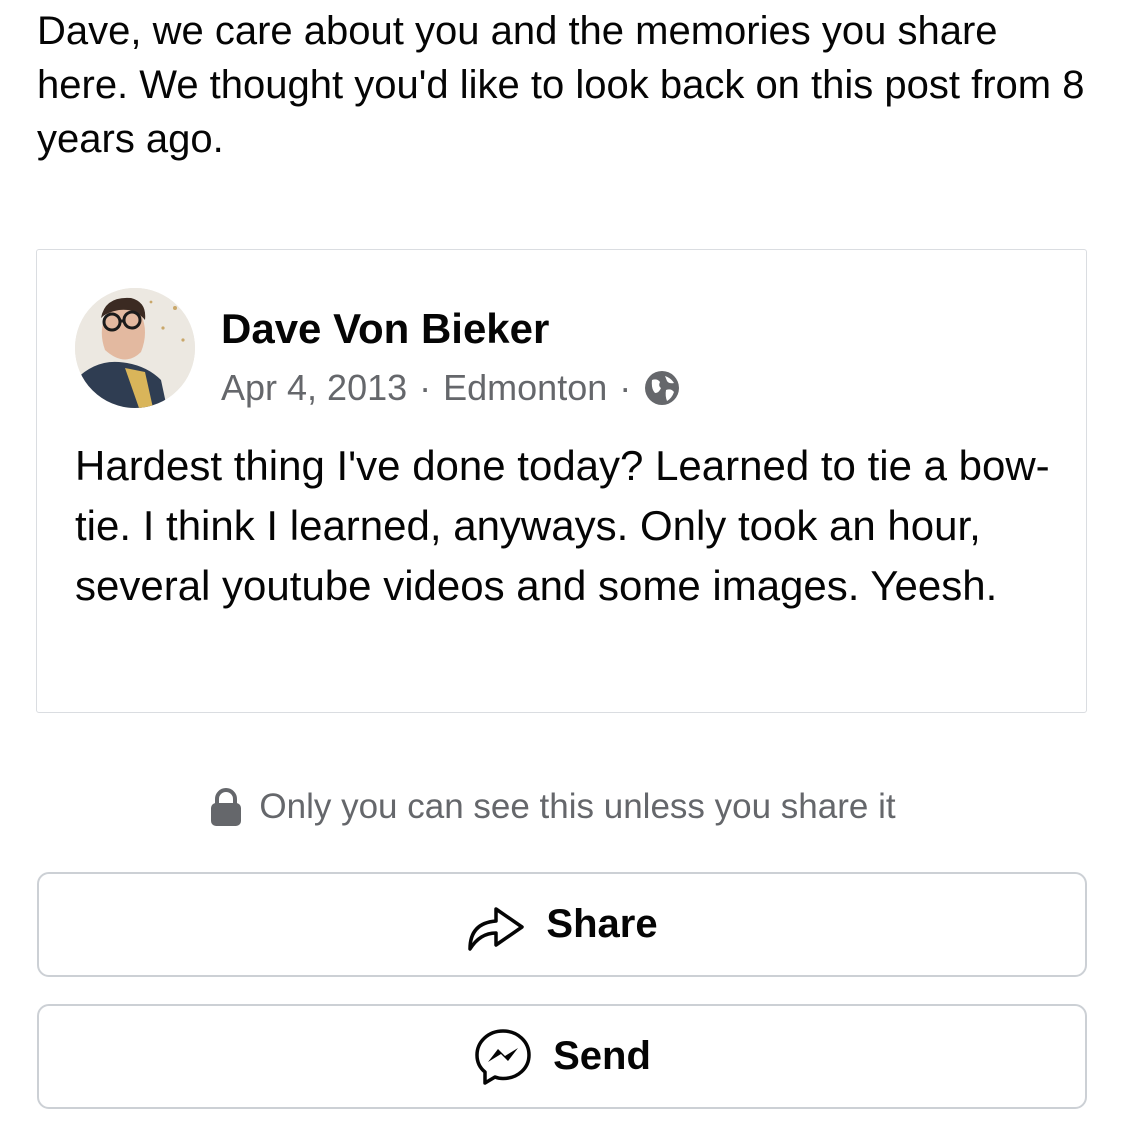 Image resolution: width=1125 pixels, height=1125 pixels. What do you see at coordinates (503, 1057) in the screenshot?
I see `messenger-icon` at bounding box center [503, 1057].